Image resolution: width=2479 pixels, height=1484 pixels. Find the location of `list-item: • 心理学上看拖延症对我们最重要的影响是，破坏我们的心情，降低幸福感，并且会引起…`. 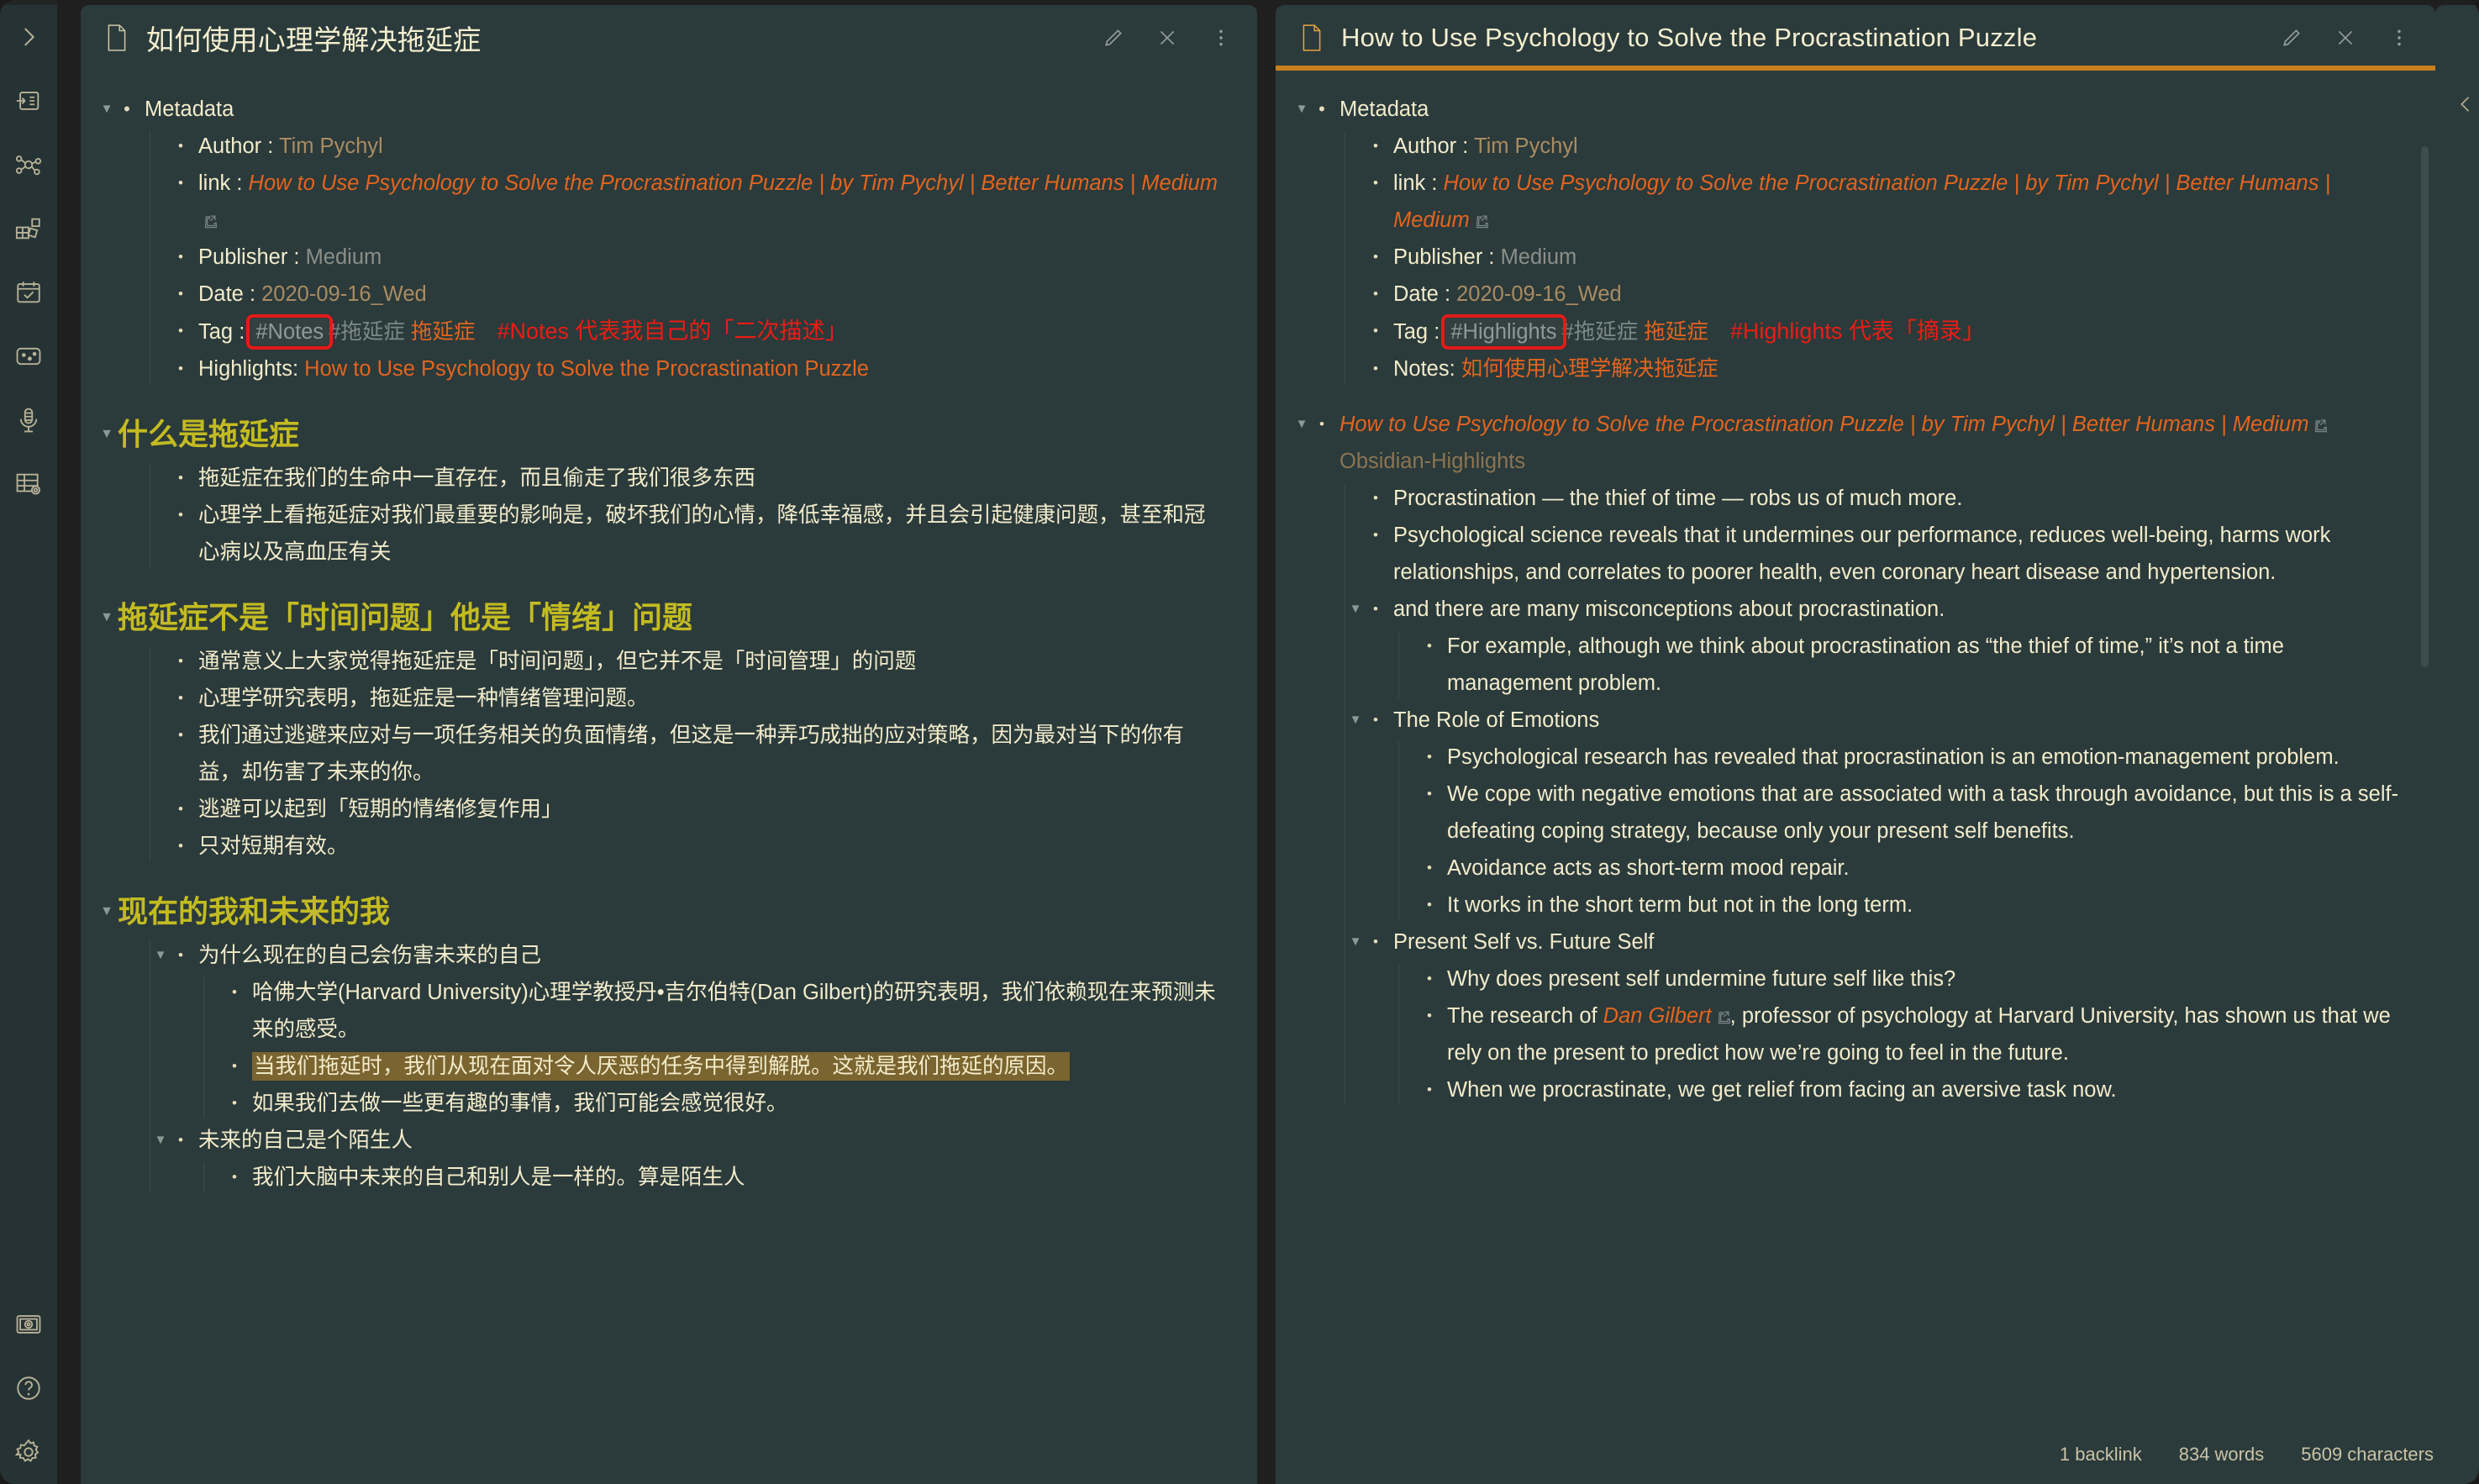

list-item: • 心理学上看拖延症对我们最重要的影响是，破坏我们的心情，降低幸福感，并且会引起… is located at coordinates (697, 534).